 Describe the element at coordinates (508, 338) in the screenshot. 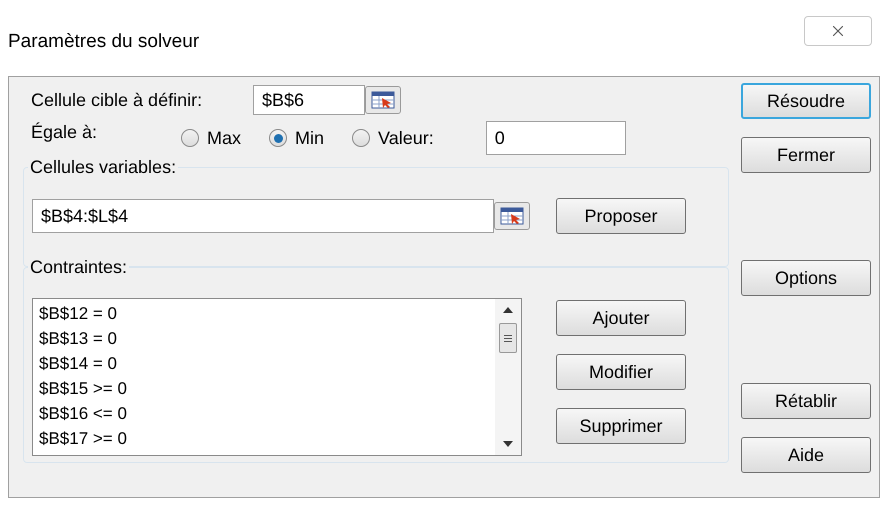

I see `scroll-thumb` at that location.